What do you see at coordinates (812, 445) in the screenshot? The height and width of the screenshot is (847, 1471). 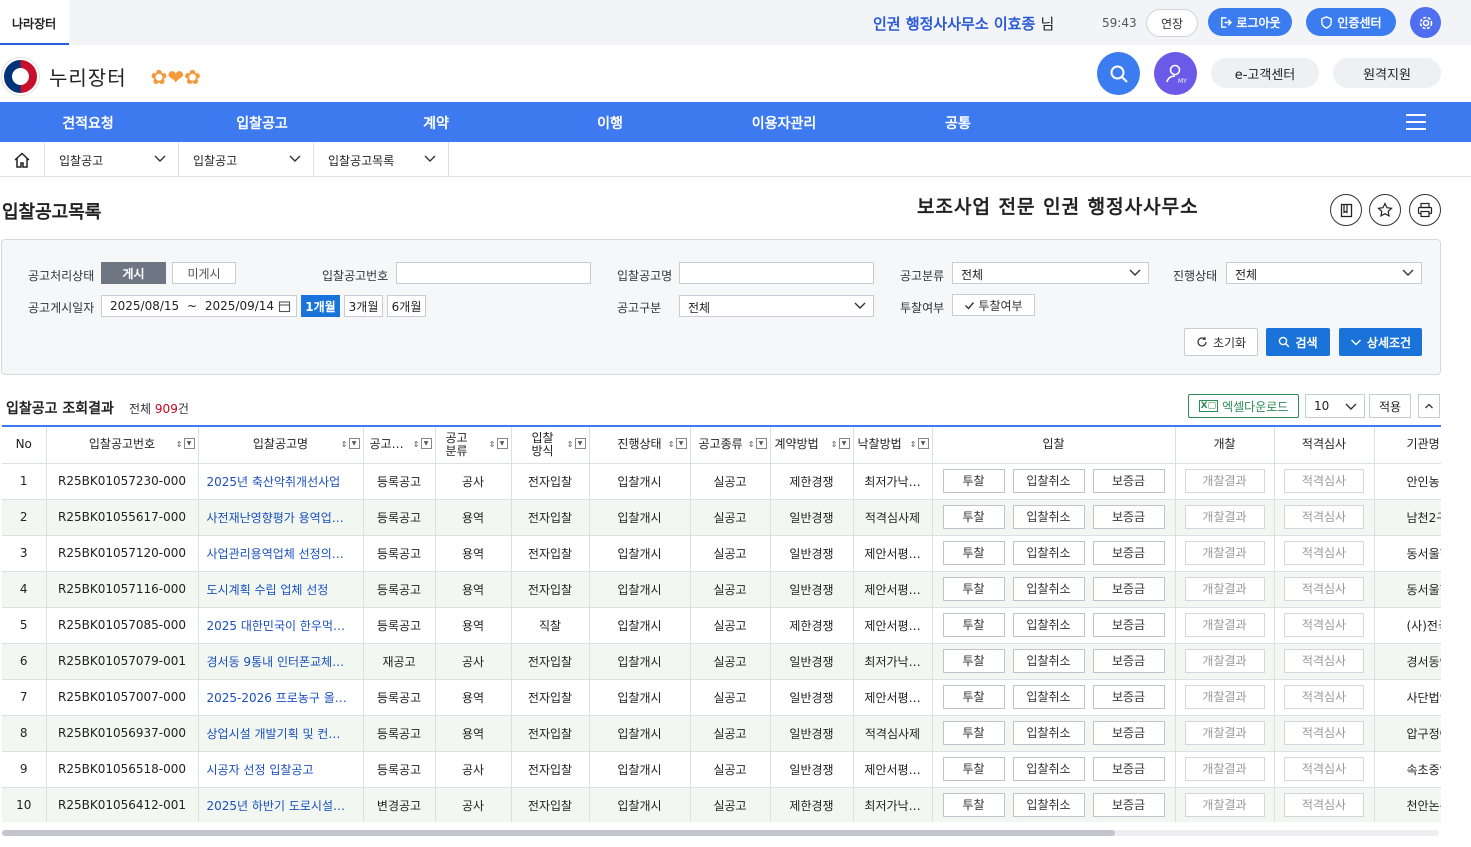 I see `col-contract: 계약방법 ⇕ ▼` at bounding box center [812, 445].